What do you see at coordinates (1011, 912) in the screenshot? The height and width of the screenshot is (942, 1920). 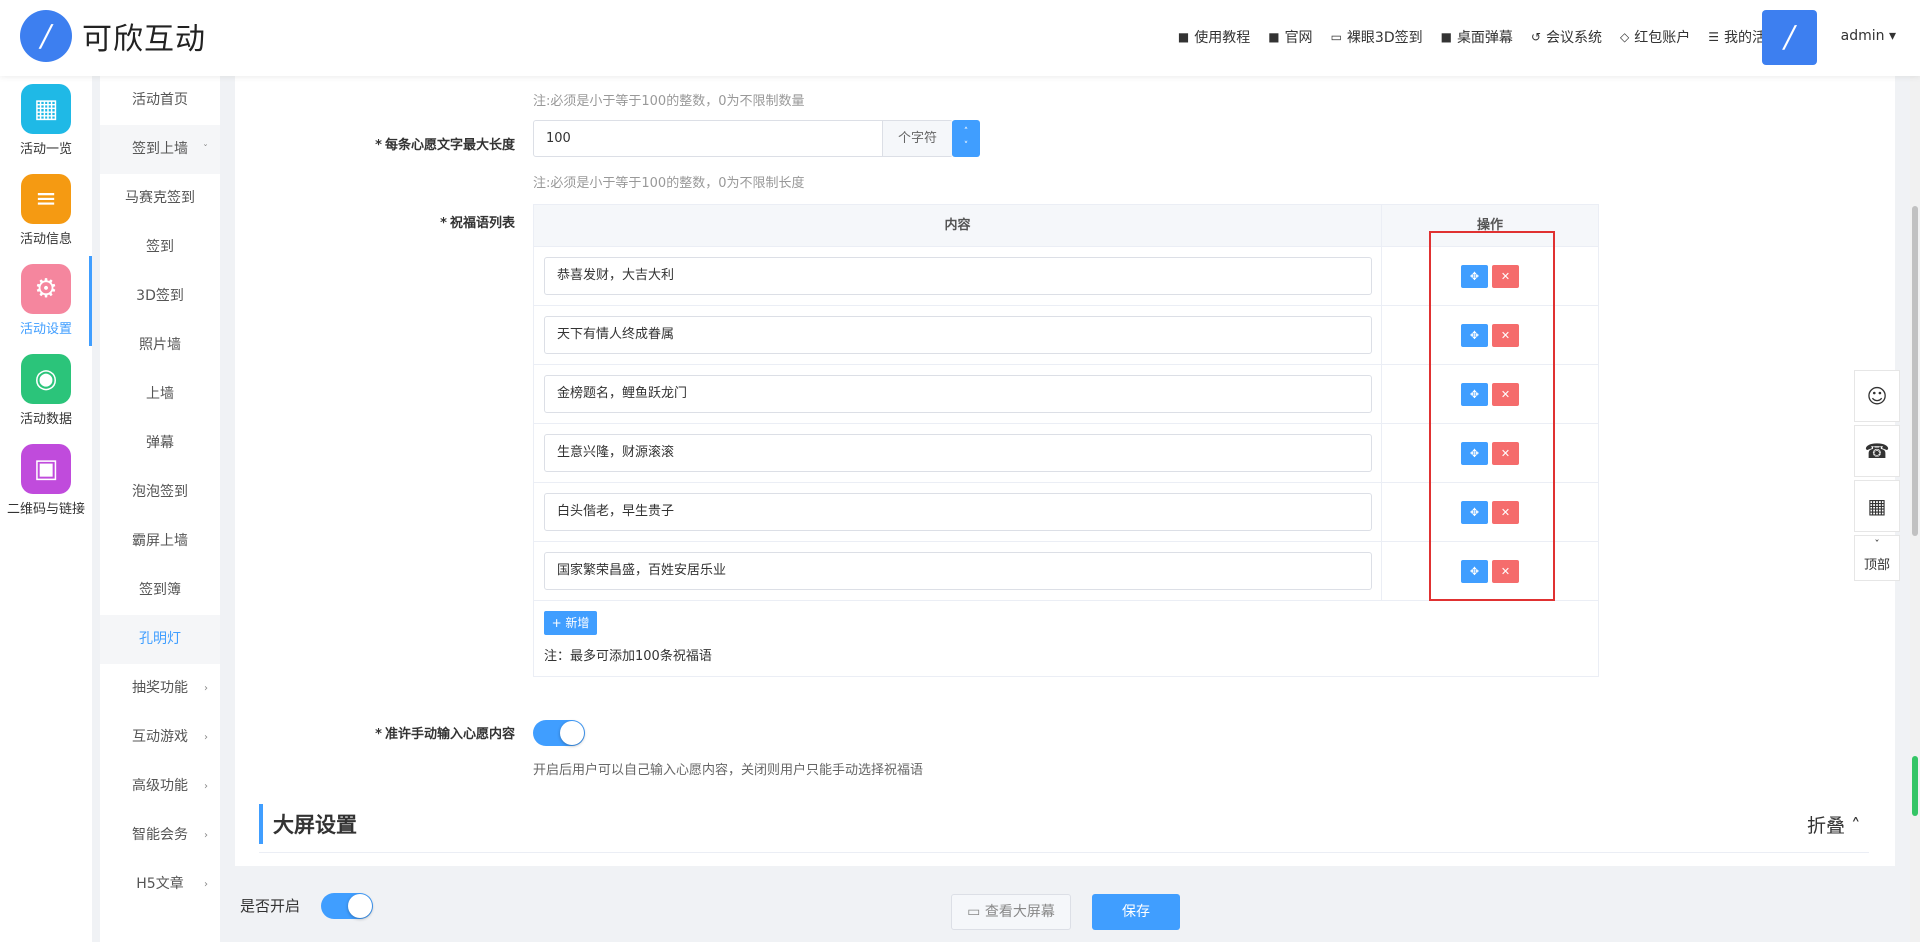 I see `view-big-screen-button: ▭ 查看大屏幕` at bounding box center [1011, 912].